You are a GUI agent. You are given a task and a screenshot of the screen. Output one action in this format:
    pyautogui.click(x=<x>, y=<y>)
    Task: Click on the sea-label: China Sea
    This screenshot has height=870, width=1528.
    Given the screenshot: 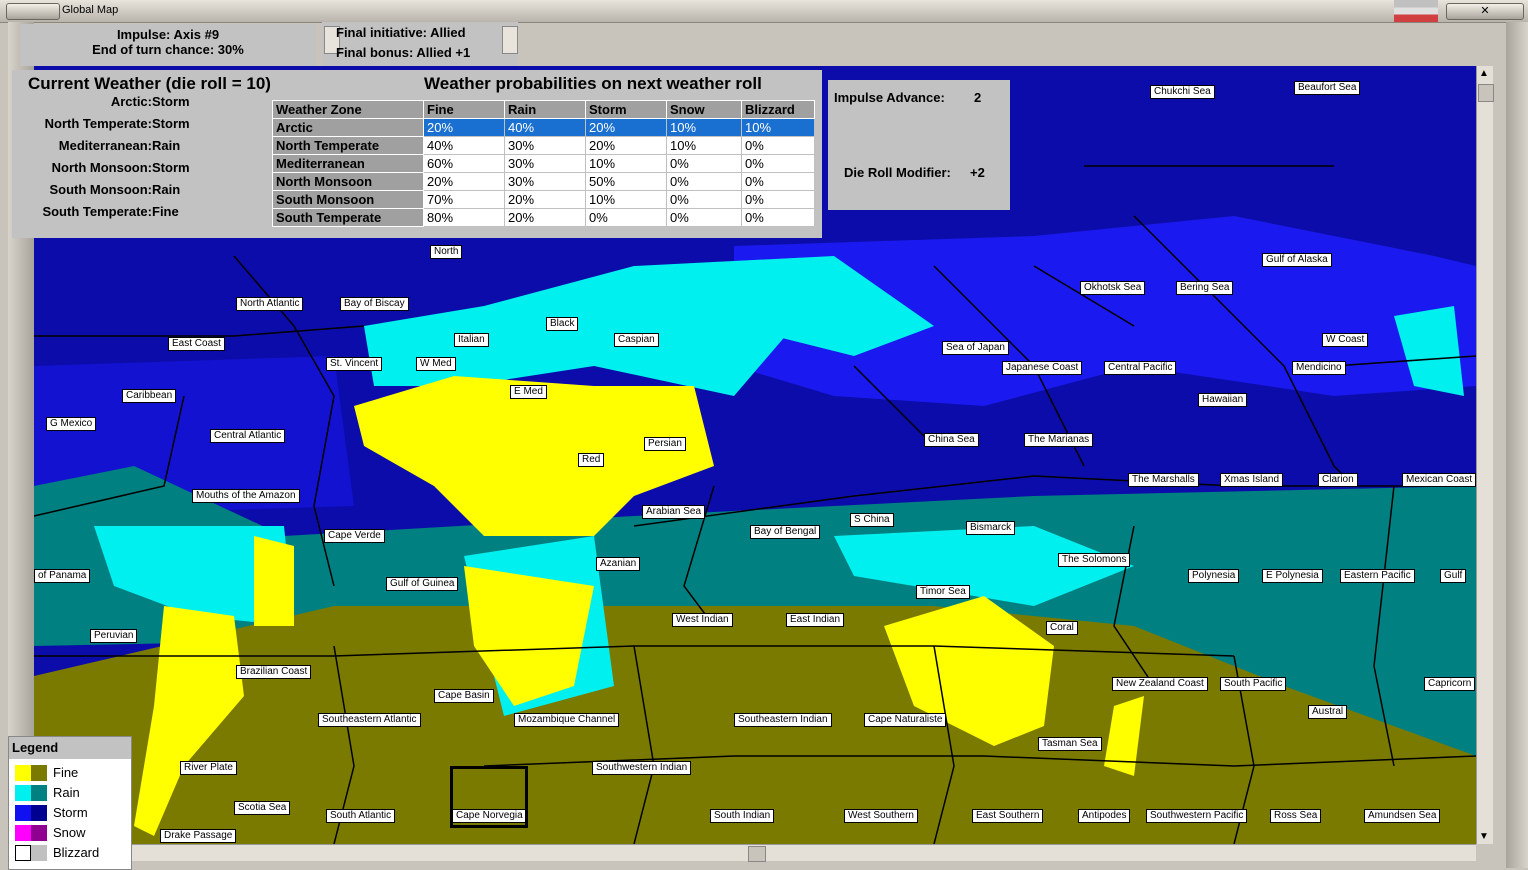 What is the action you would take?
    pyautogui.click(x=951, y=440)
    